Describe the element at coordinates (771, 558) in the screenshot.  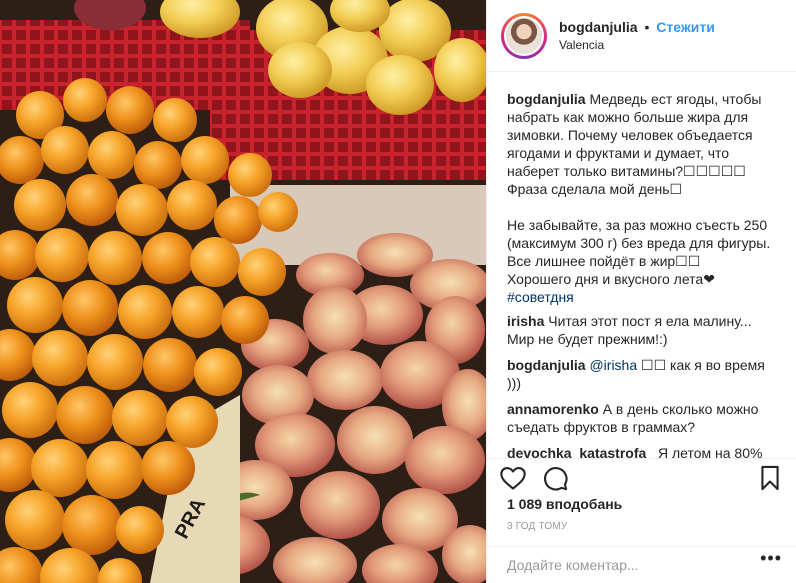
I see `more-icon: •••` at that location.